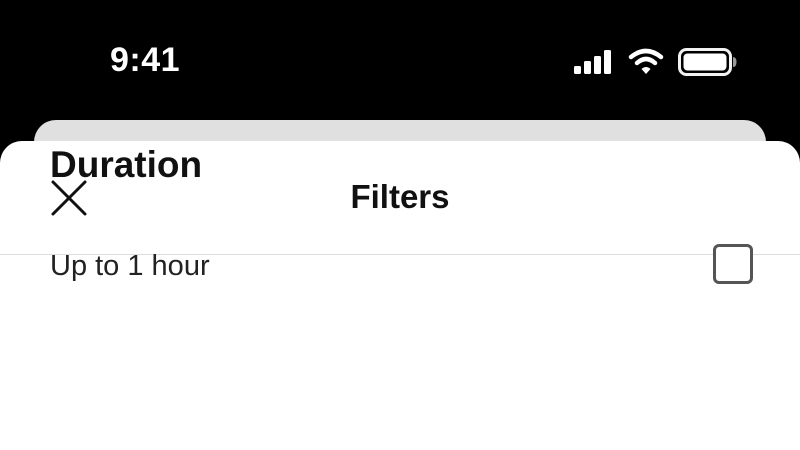 Image resolution: width=800 pixels, height=450 pixels. I want to click on checkbox-up-to-1-hour, so click(733, 264).